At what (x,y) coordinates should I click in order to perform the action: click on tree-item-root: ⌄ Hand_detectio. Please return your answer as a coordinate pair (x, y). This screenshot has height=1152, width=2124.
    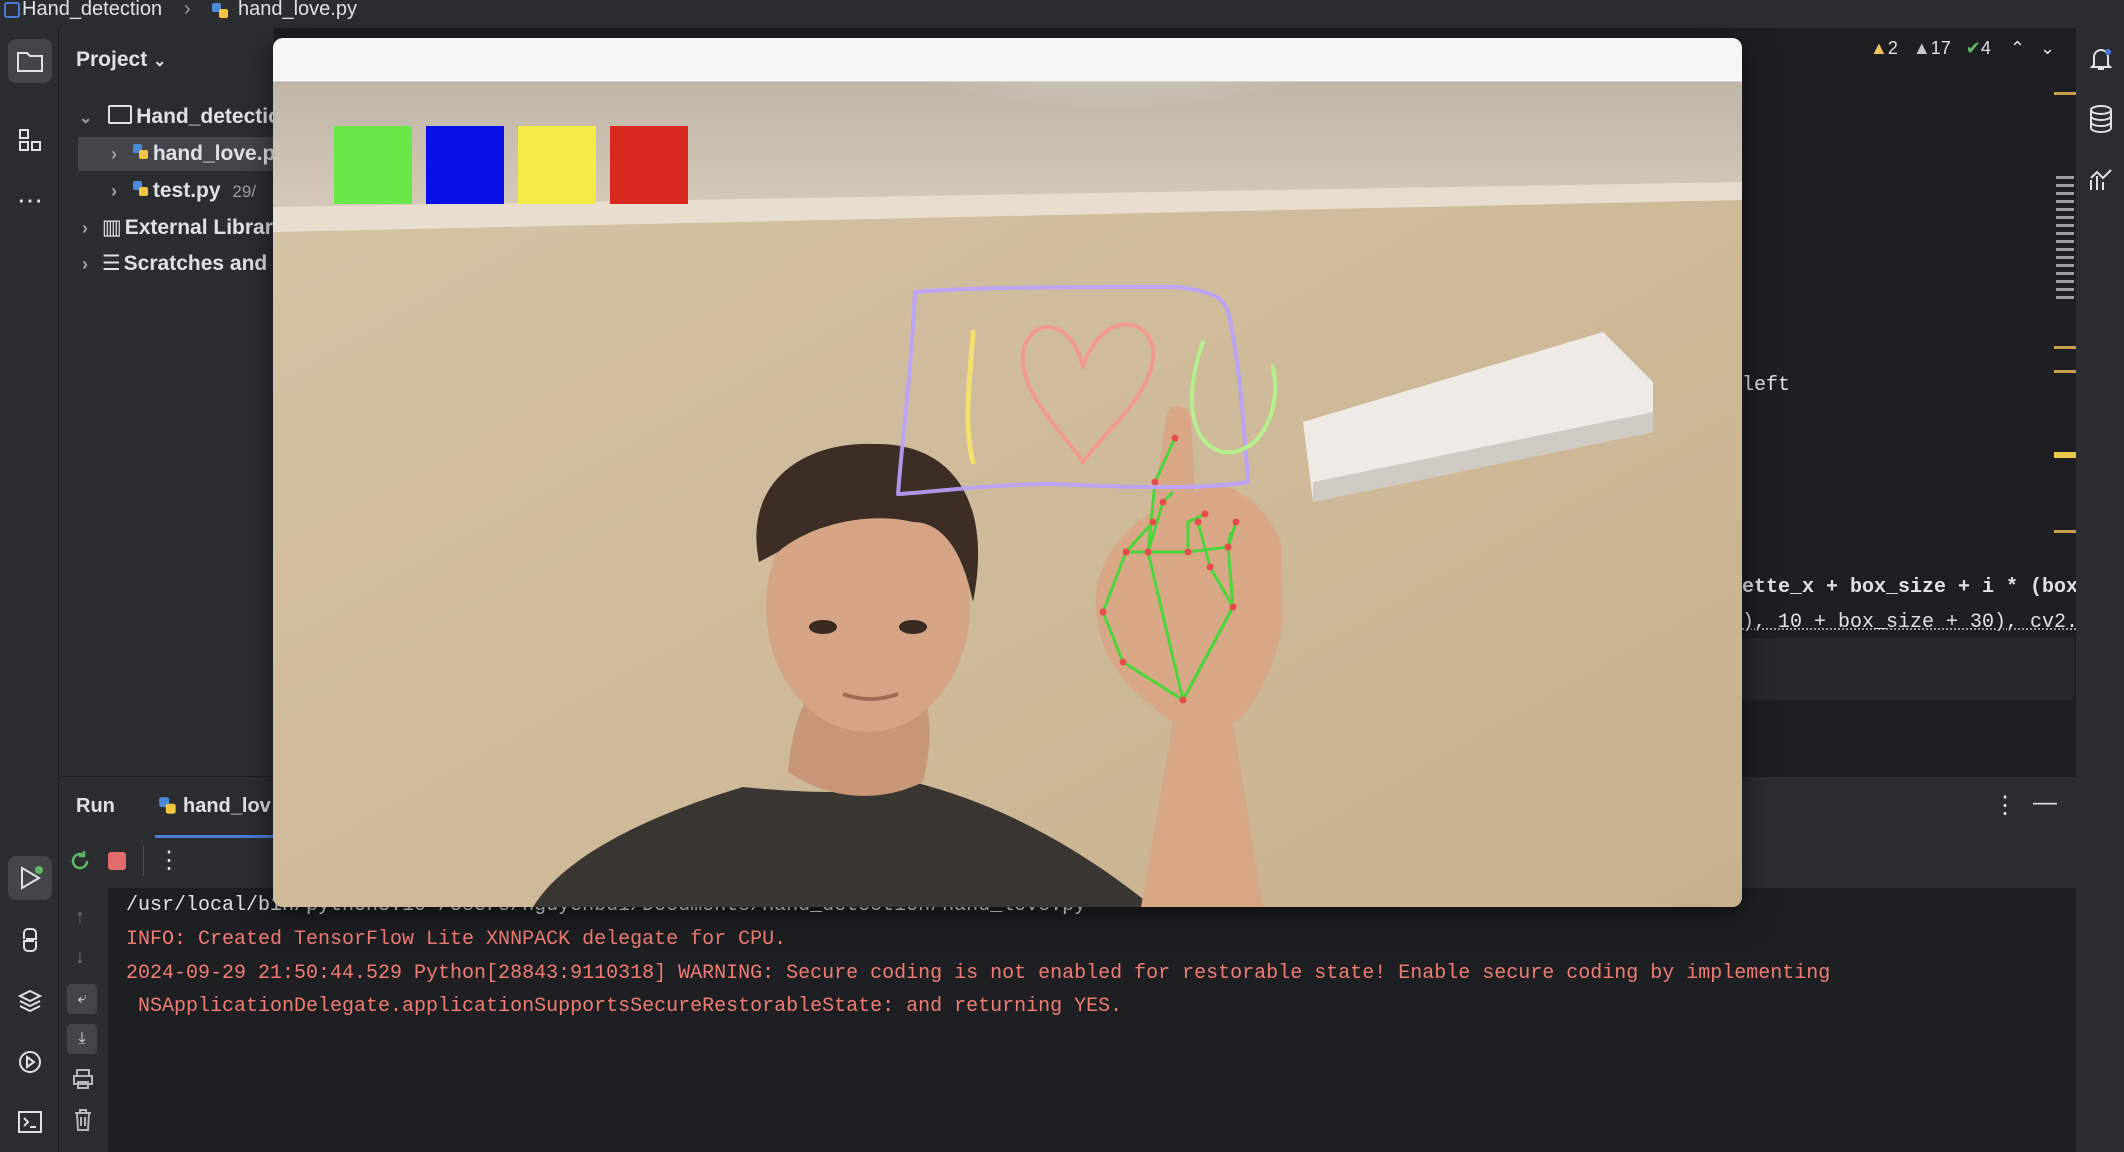
    Looking at the image, I should click on (180, 117).